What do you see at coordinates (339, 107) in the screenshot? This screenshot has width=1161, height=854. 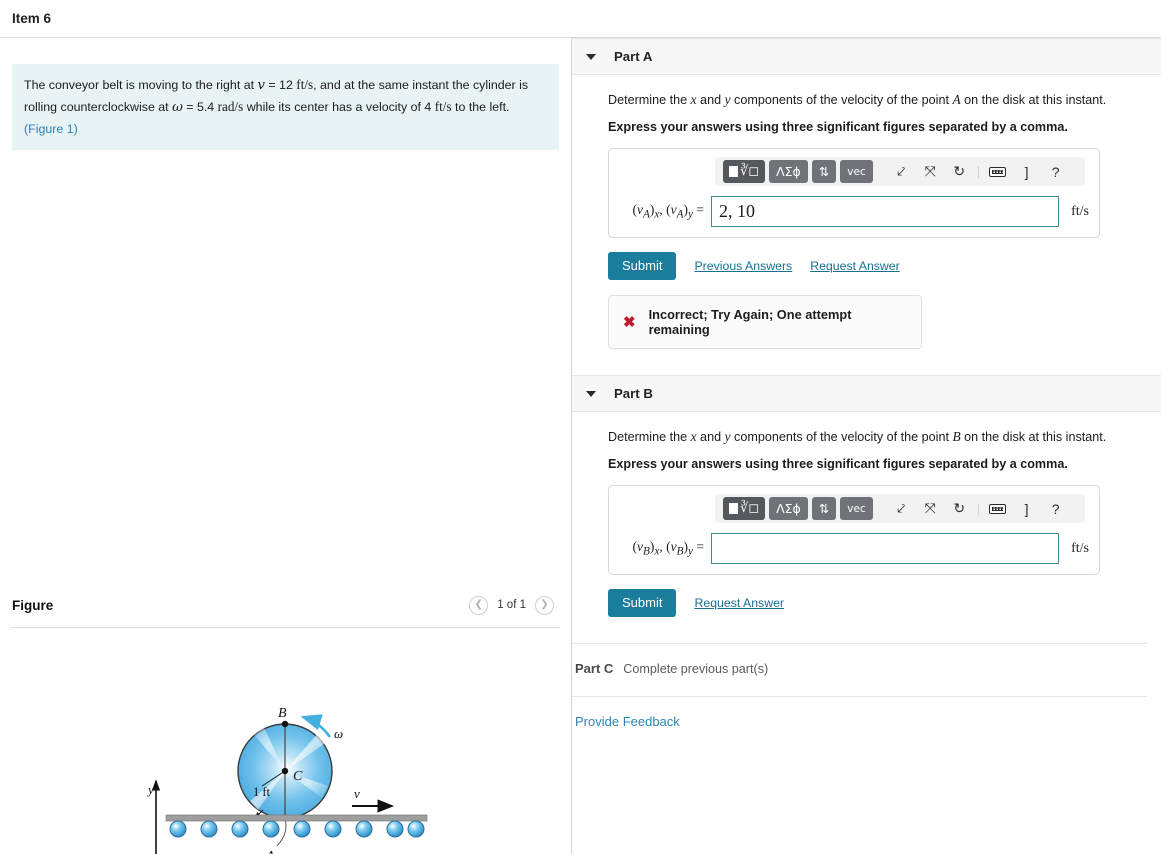 I see `statement-text-3: while its center has a velocity of 4` at bounding box center [339, 107].